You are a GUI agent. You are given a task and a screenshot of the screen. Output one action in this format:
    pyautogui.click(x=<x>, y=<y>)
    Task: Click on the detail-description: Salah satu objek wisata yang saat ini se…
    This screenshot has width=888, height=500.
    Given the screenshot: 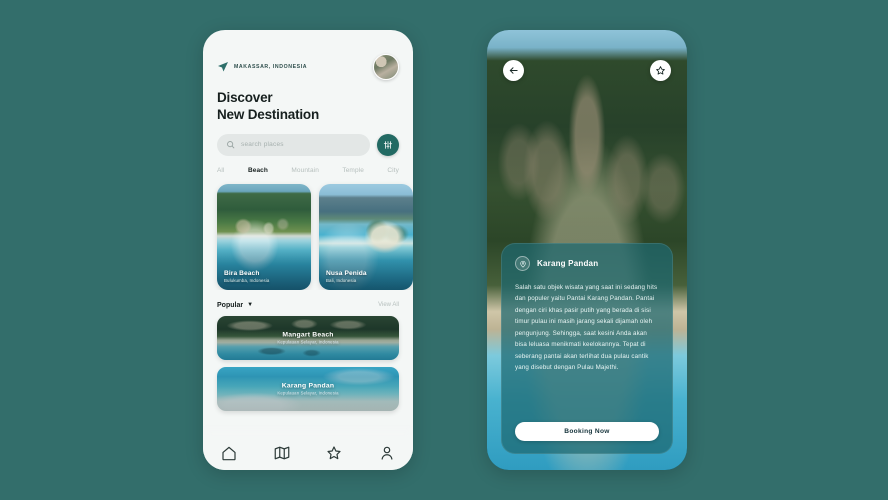 What is the action you would take?
    pyautogui.click(x=586, y=328)
    